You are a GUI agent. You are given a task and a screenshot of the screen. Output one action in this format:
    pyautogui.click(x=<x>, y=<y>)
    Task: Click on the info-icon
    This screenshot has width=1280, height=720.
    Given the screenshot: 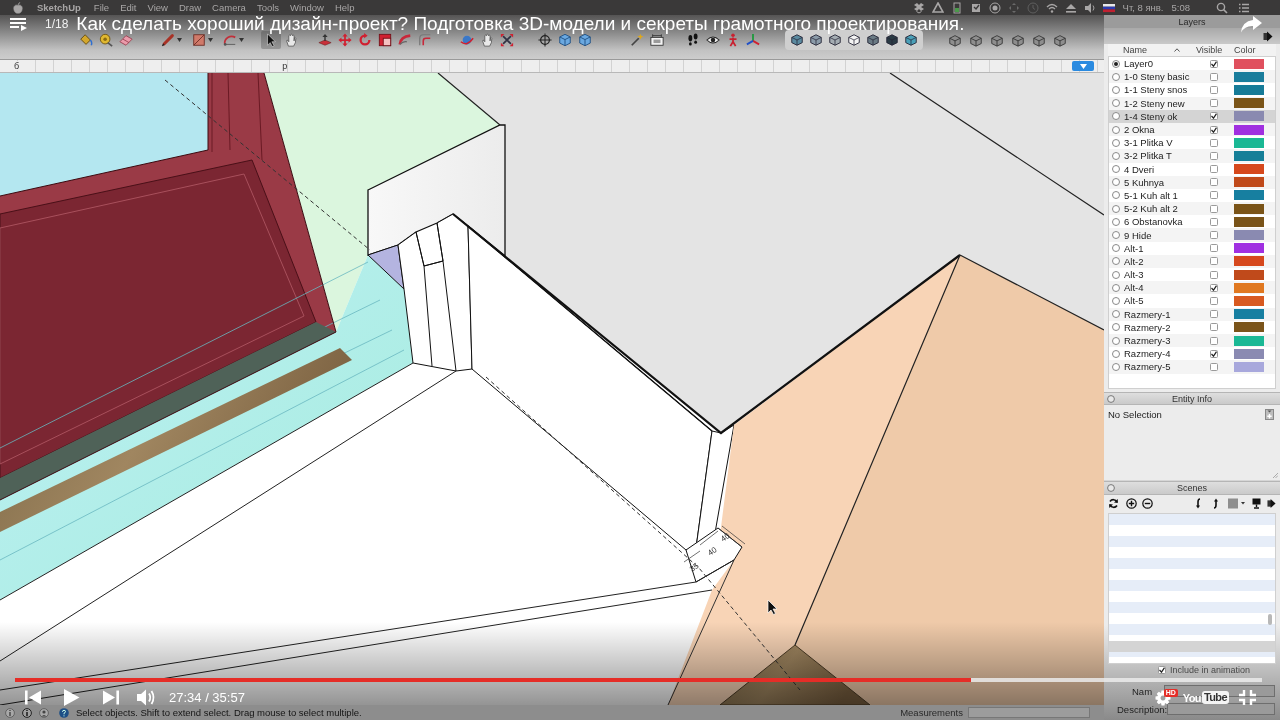 What is the action you would take?
    pyautogui.click(x=27, y=712)
    